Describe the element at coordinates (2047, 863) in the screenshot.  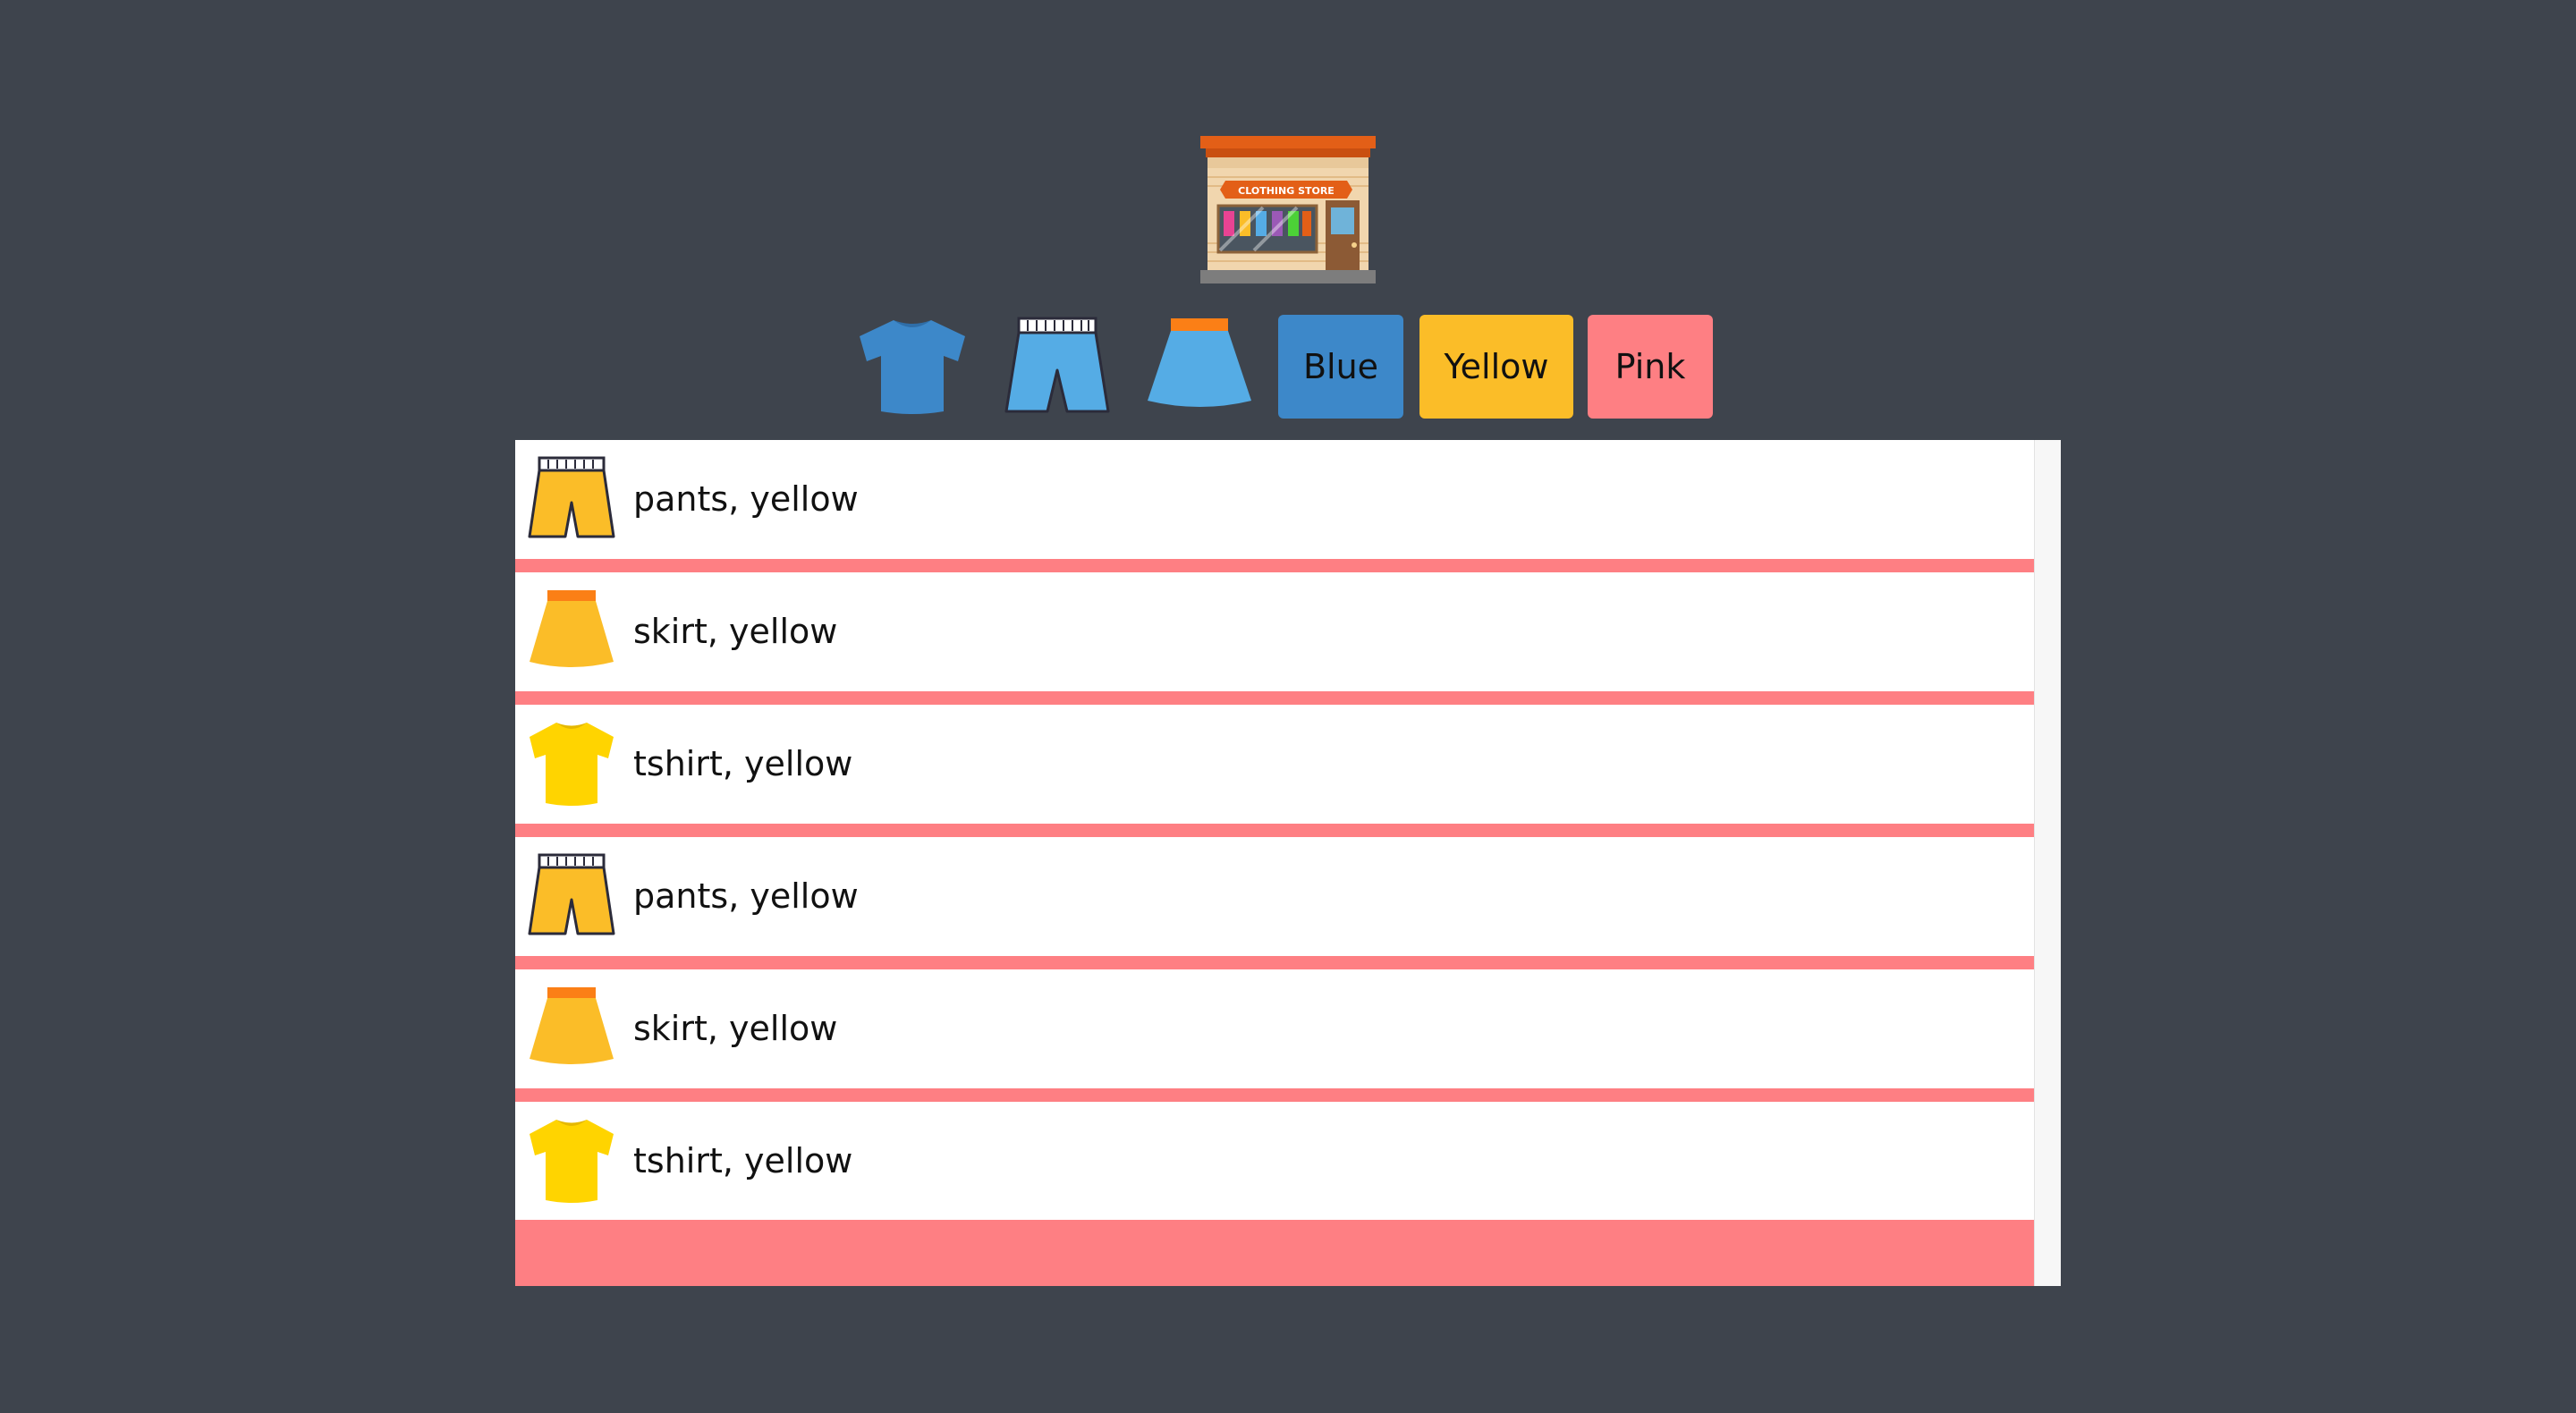
I see `list-scrollbar` at that location.